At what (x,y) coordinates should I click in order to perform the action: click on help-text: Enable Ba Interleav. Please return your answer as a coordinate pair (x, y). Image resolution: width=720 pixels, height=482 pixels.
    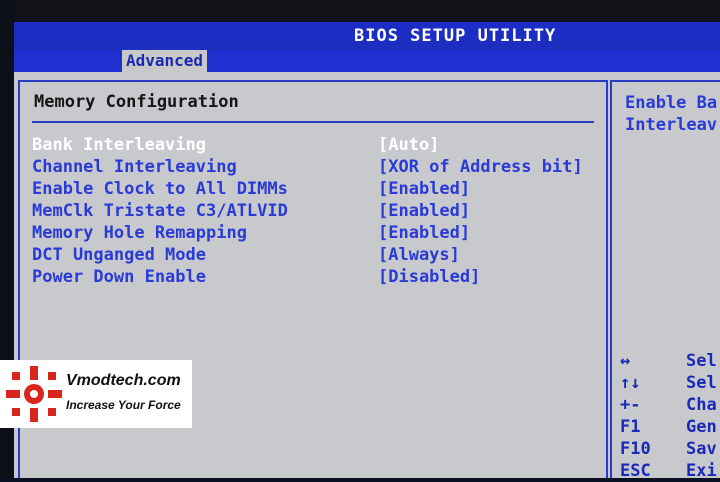
    Looking at the image, I should click on (671, 114).